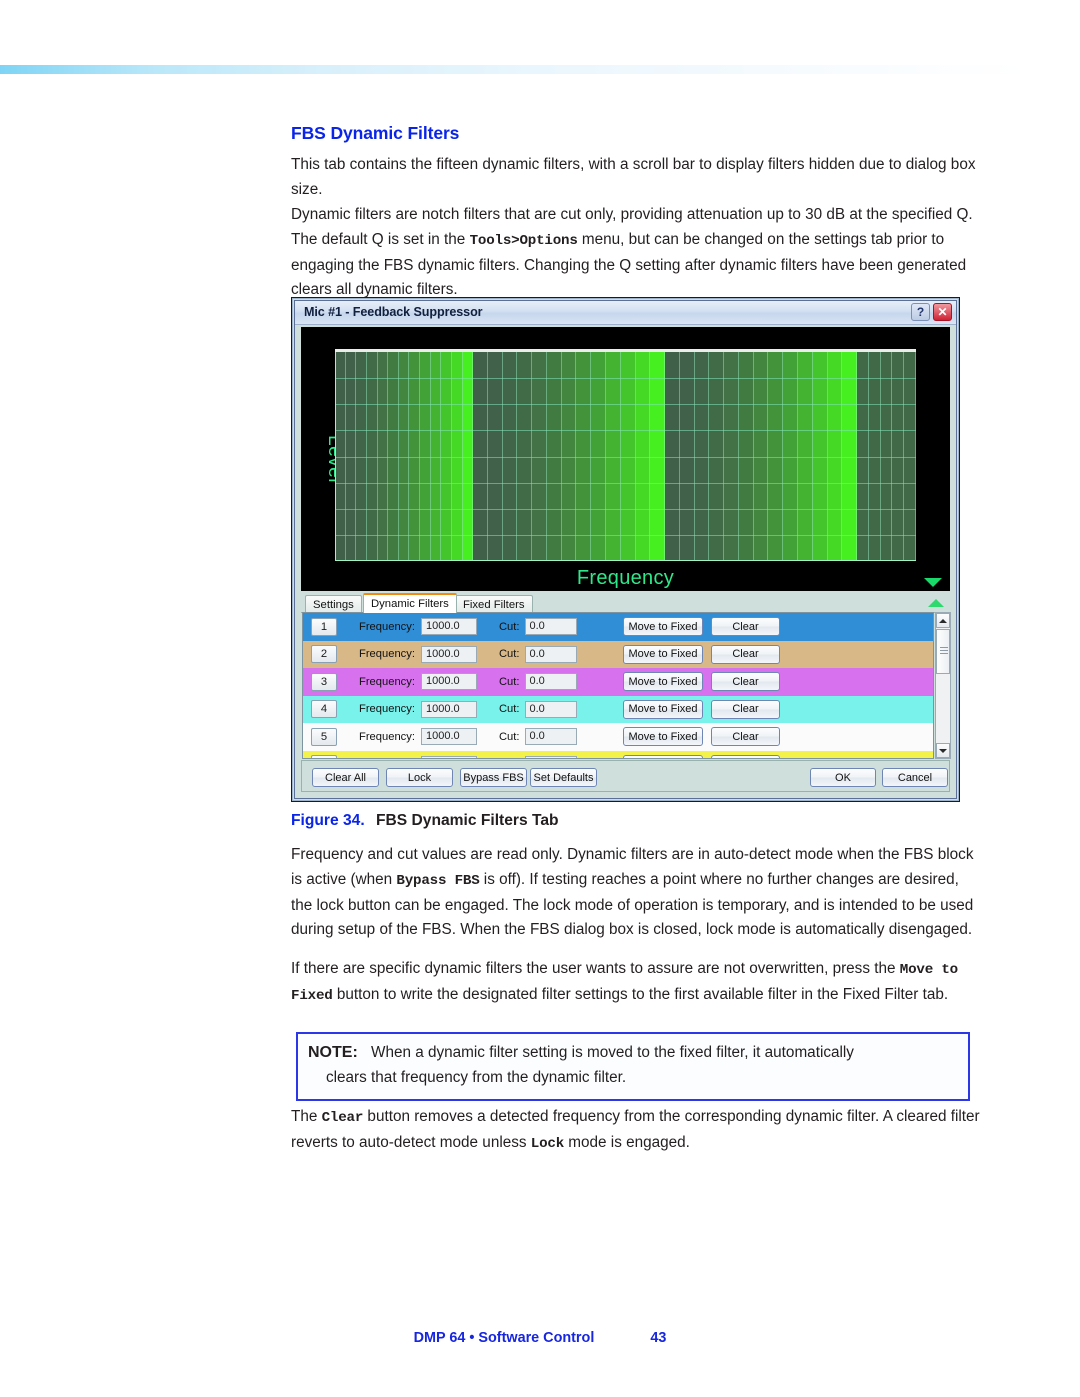 The width and height of the screenshot is (1080, 1397). What do you see at coordinates (625, 603) in the screenshot?
I see `tab-strip: Settings Dynamic Filters Fixed Filters` at bounding box center [625, 603].